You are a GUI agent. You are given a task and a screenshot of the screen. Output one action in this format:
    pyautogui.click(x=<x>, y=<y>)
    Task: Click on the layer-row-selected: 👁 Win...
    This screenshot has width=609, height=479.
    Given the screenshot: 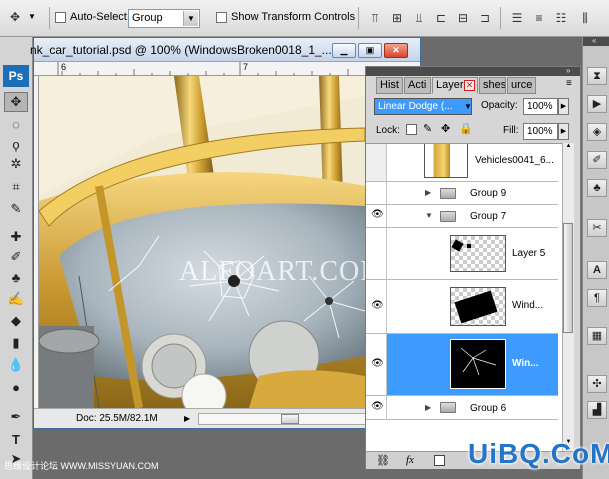 What is the action you would take?
    pyautogui.click(x=462, y=365)
    